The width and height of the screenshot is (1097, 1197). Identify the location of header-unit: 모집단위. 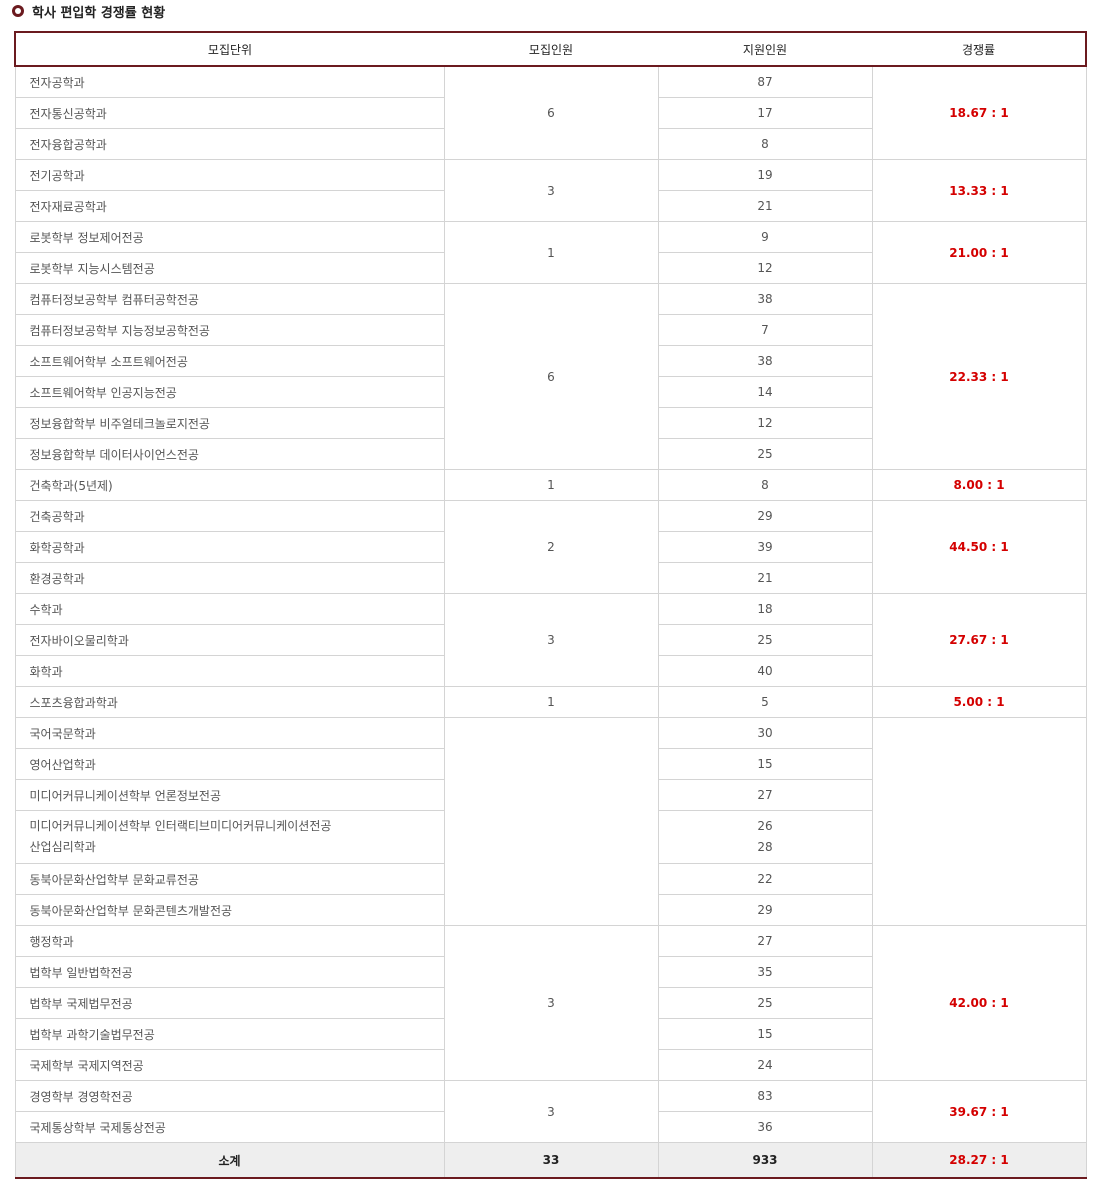
(229, 49).